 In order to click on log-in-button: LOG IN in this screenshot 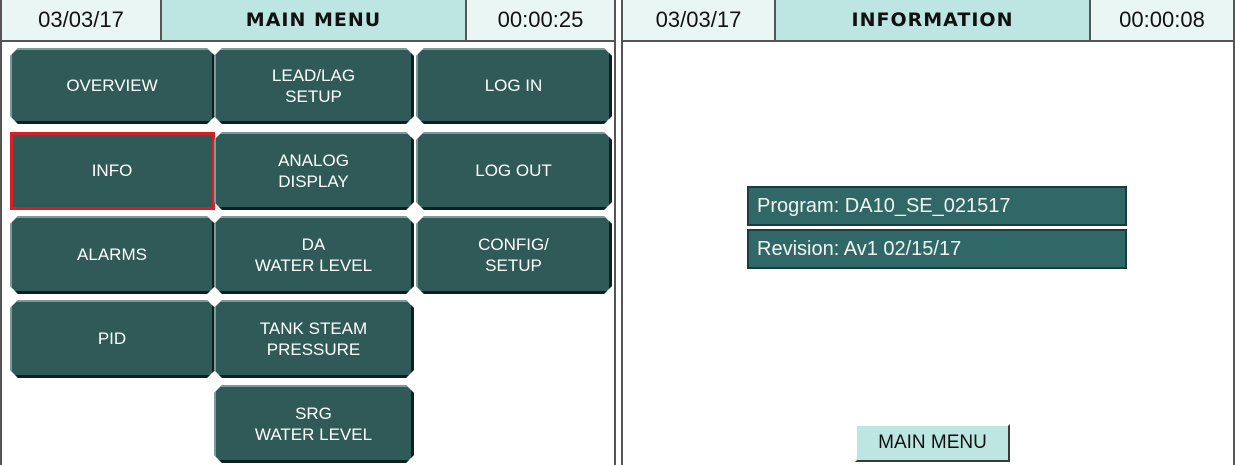, I will do `click(514, 86)`.